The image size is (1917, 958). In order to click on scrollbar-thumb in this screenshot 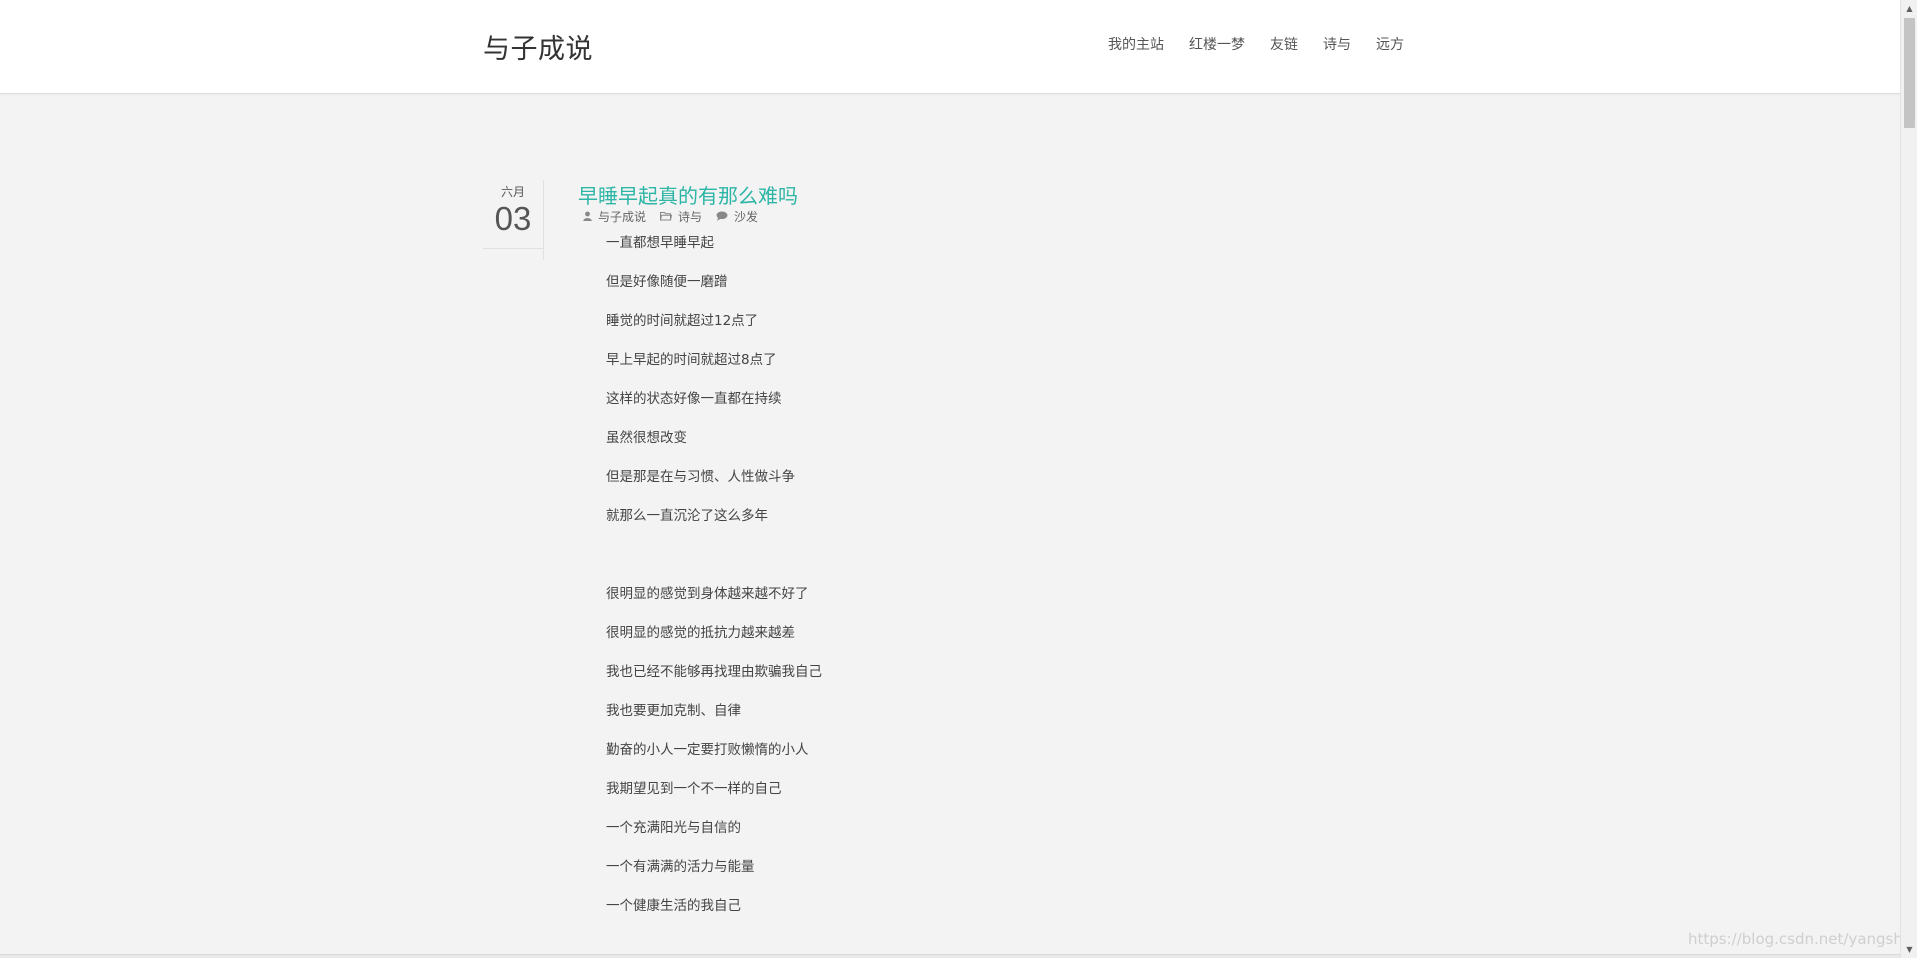, I will do `click(1909, 73)`.